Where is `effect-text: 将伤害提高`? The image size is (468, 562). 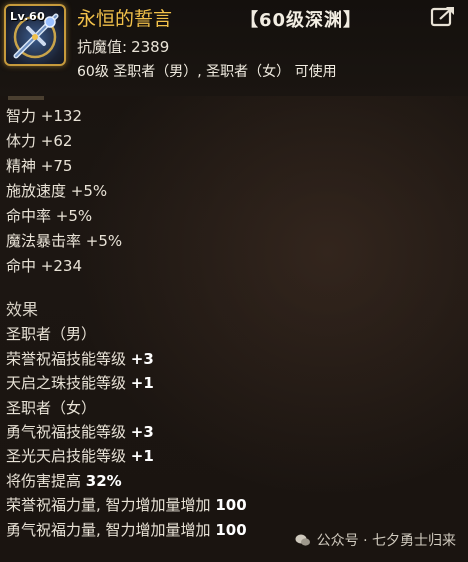
effect-text: 将伤害提高 is located at coordinates (44, 480).